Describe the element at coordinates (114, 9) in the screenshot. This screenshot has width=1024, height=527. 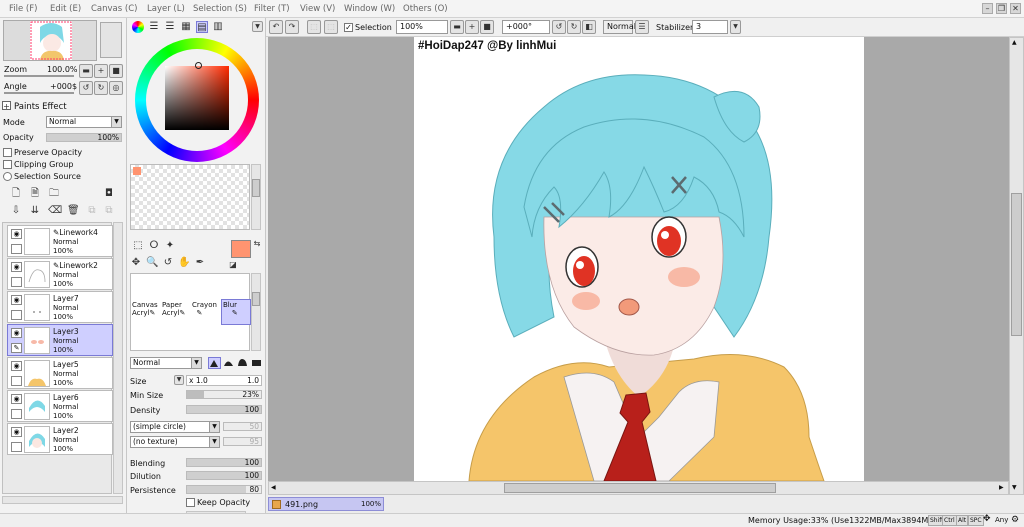
I see `menu-canvas: Canvas (C)` at that location.